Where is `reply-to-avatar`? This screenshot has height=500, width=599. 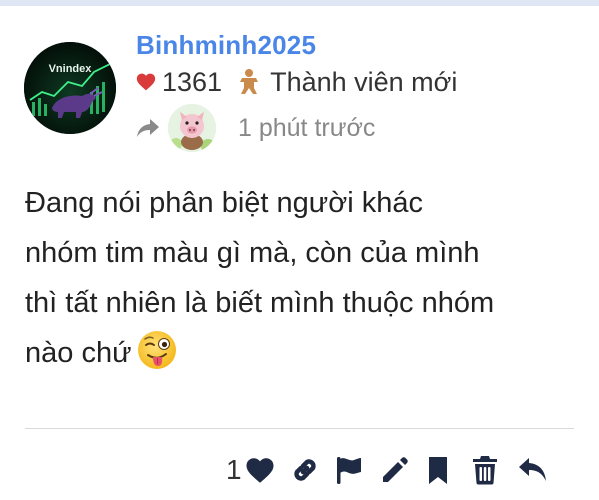
reply-to-avatar is located at coordinates (192, 128).